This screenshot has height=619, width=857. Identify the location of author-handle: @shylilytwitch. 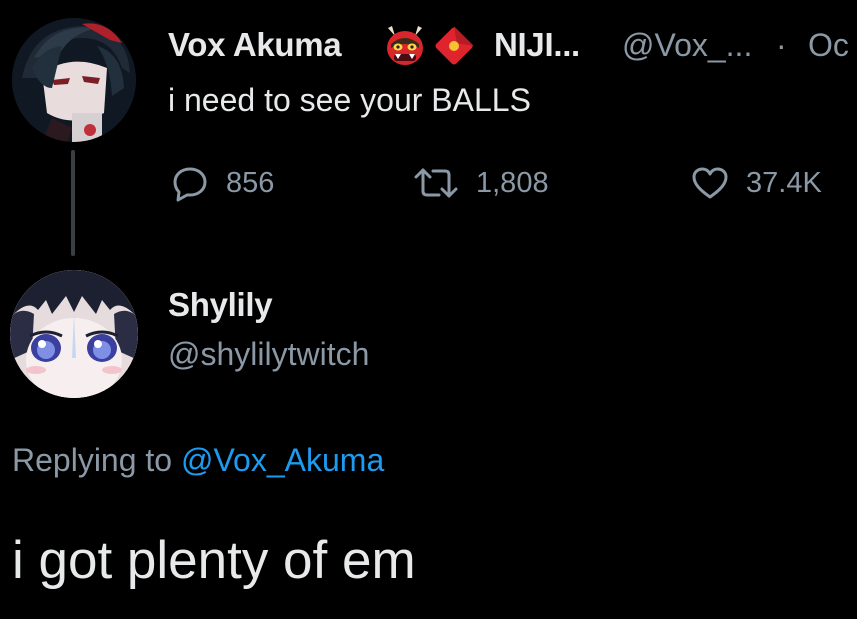
(268, 354).